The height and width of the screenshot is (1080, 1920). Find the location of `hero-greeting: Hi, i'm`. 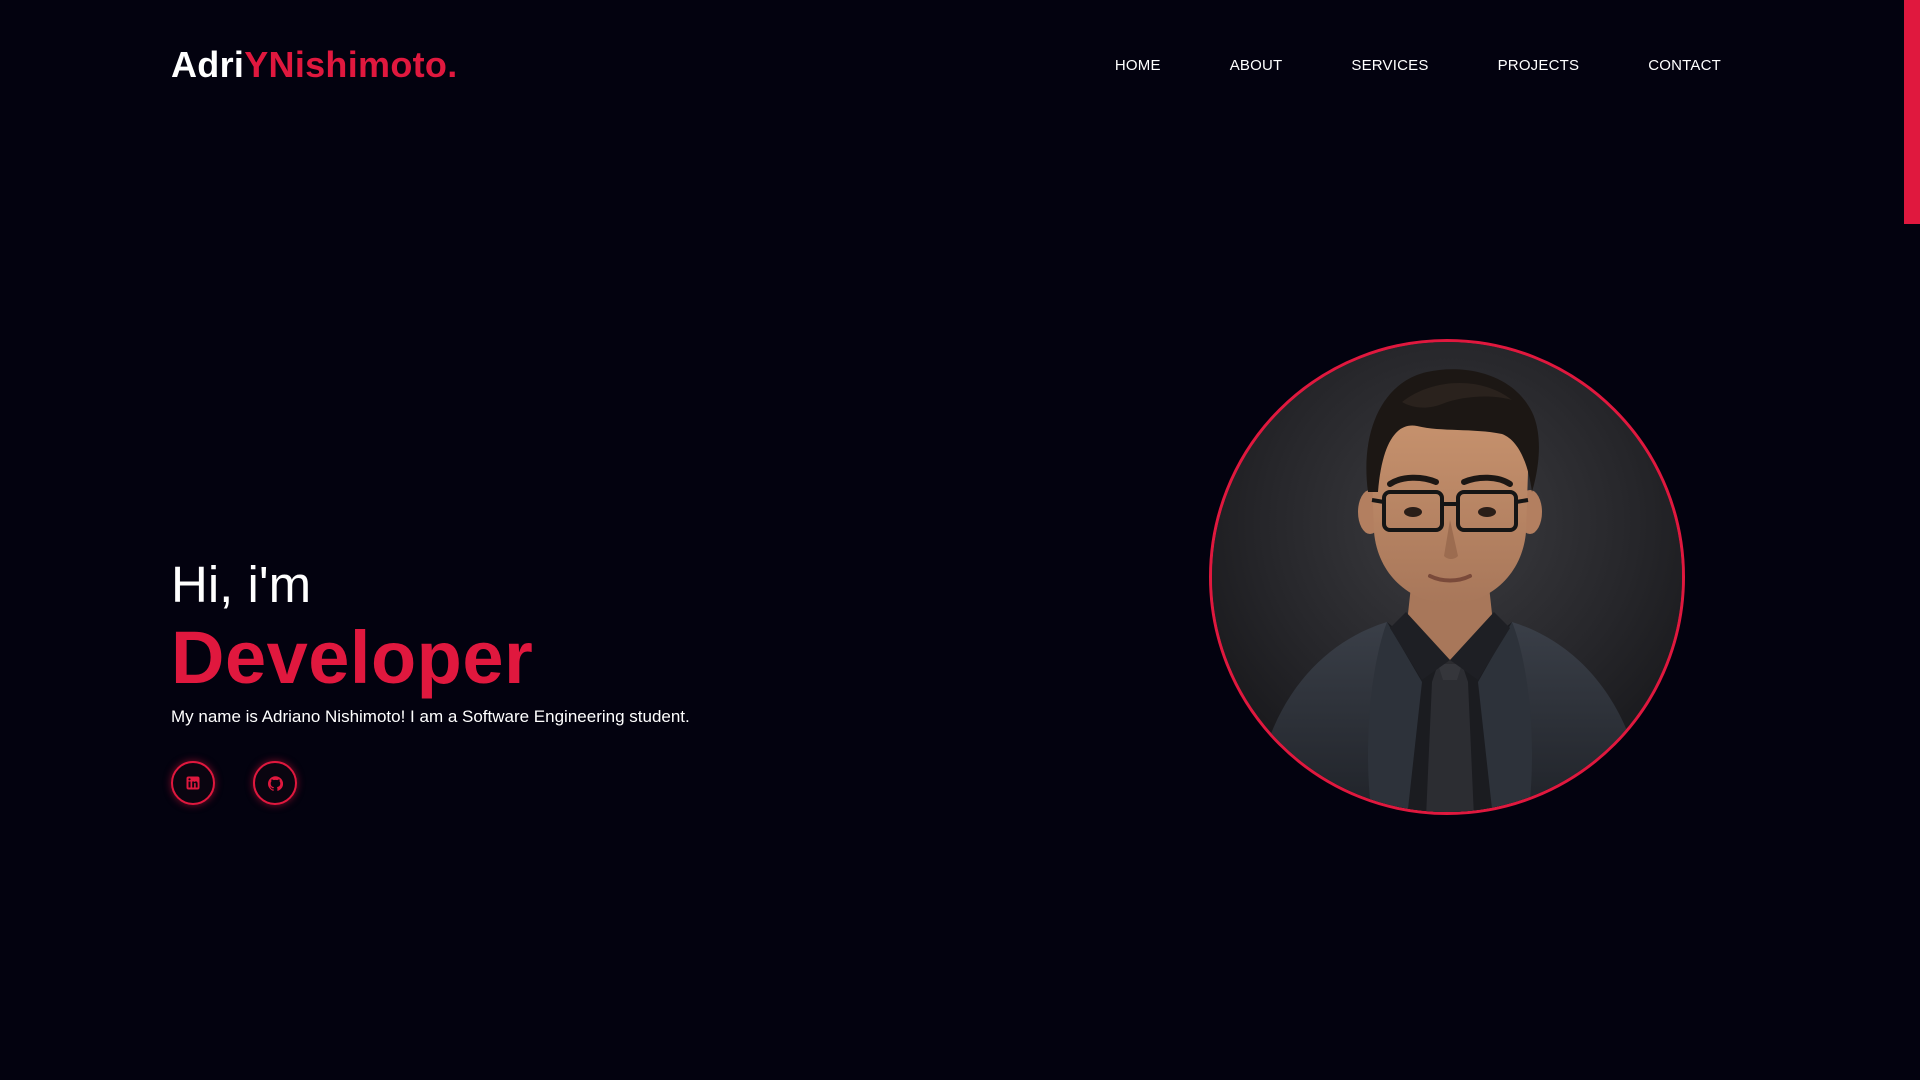

hero-greeting: Hi, i'm is located at coordinates (241, 584).